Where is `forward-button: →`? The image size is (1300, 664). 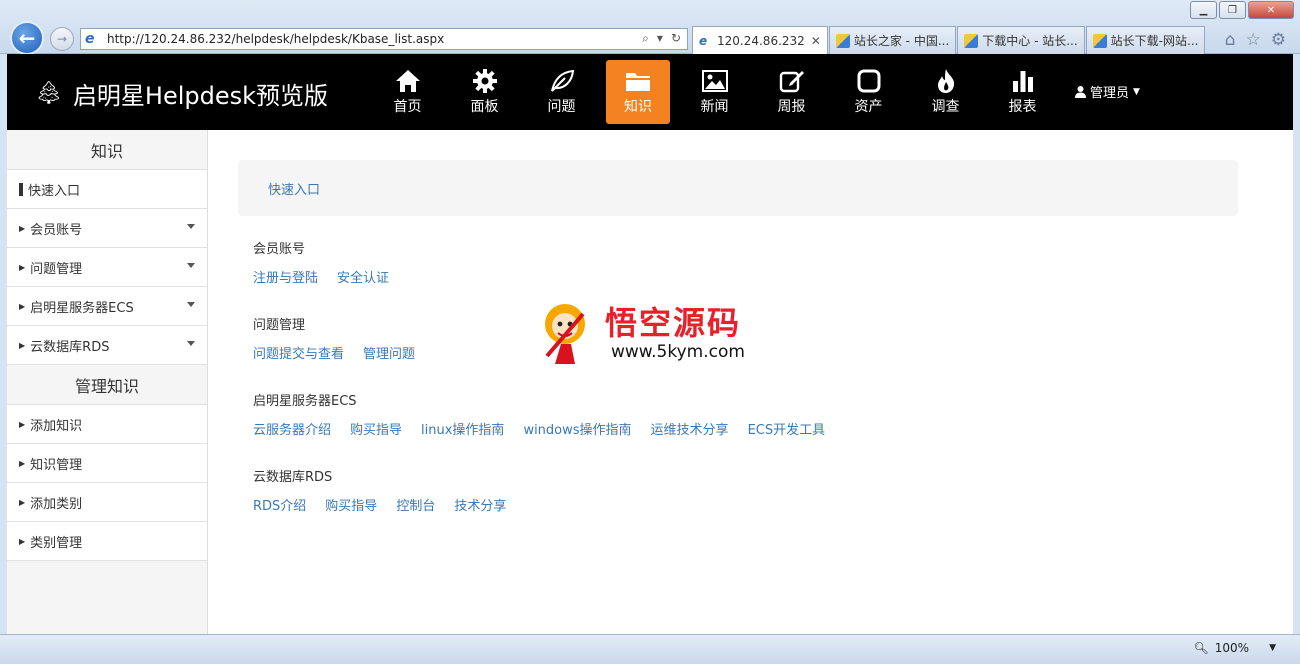
forward-button: → is located at coordinates (62, 39).